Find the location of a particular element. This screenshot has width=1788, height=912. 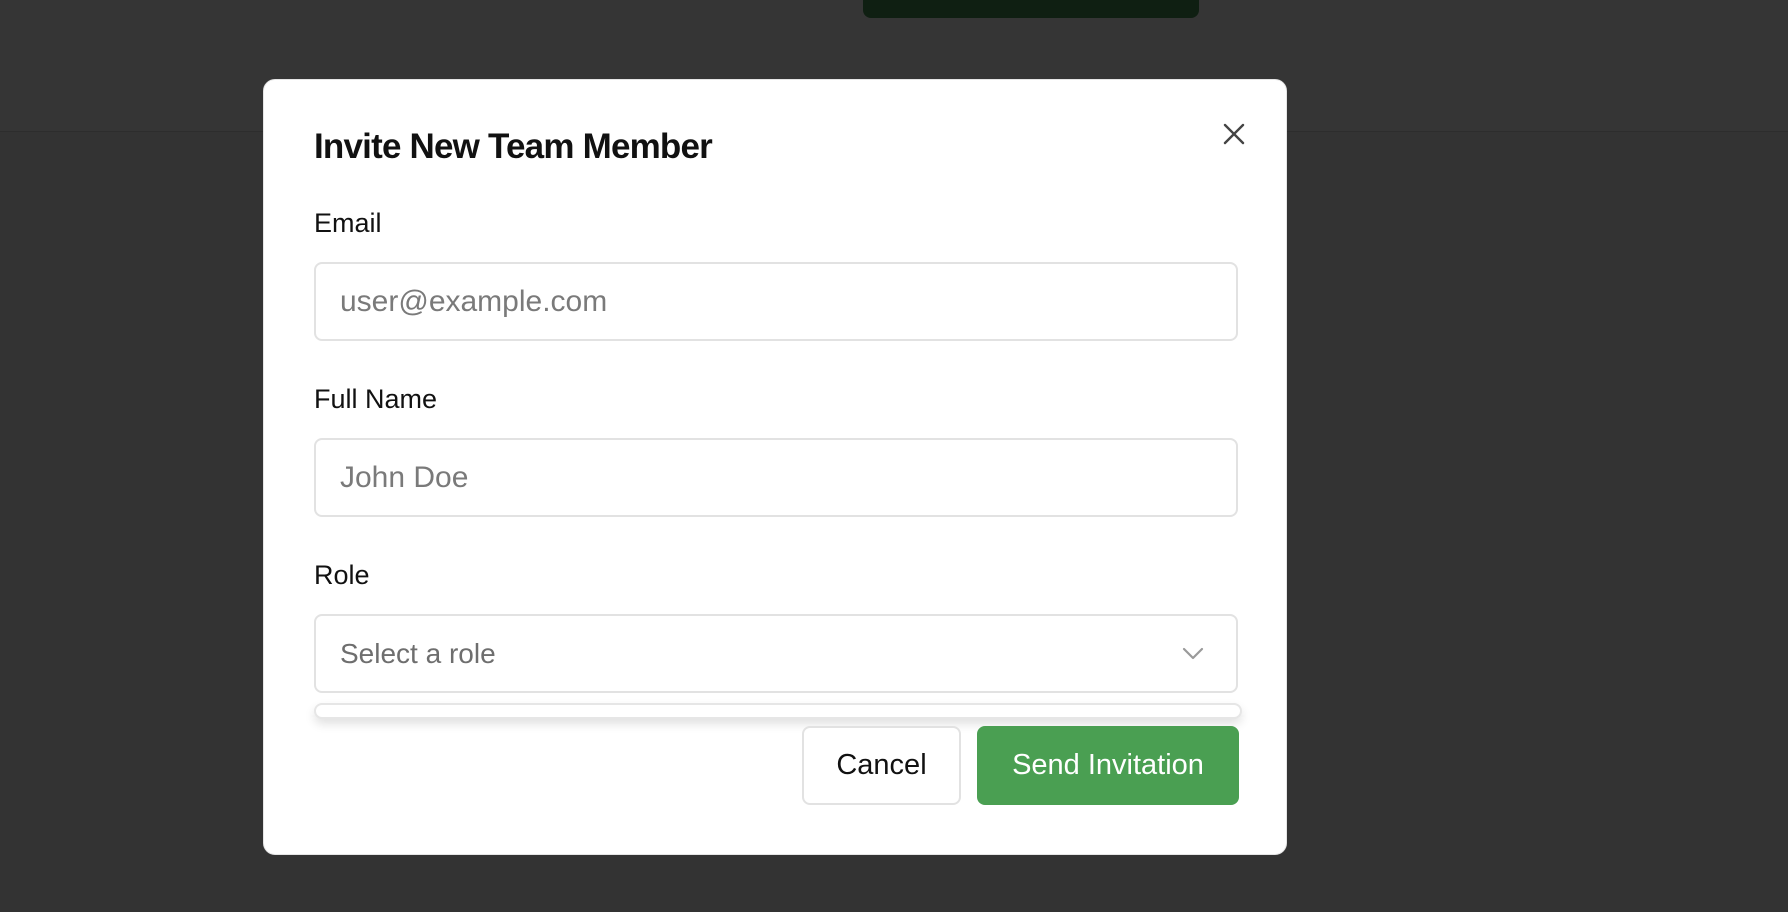

email-label: Email is located at coordinates (348, 223).